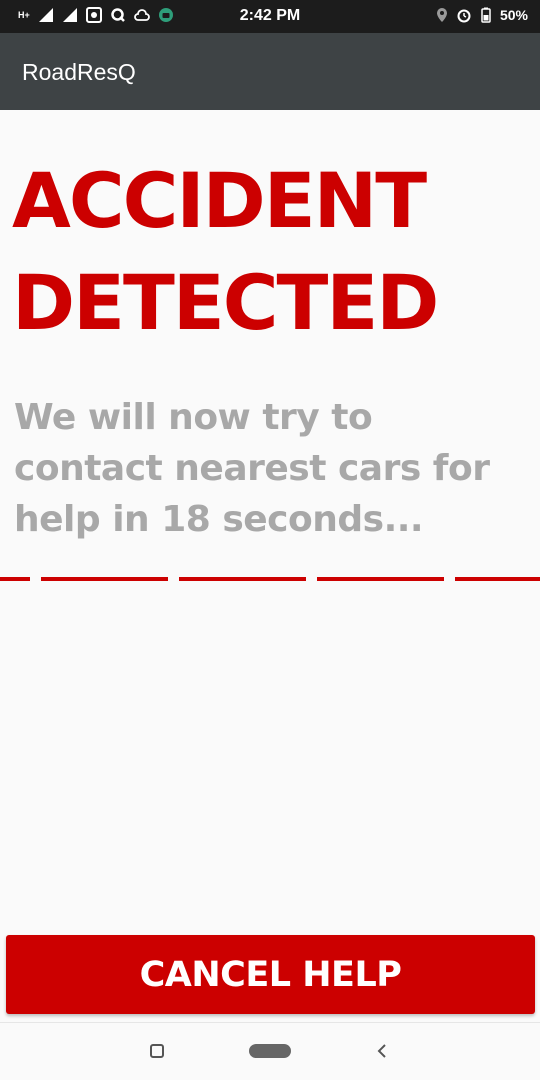 The image size is (540, 1080). Describe the element at coordinates (157, 1051) in the screenshot. I see `recents-icon` at that location.